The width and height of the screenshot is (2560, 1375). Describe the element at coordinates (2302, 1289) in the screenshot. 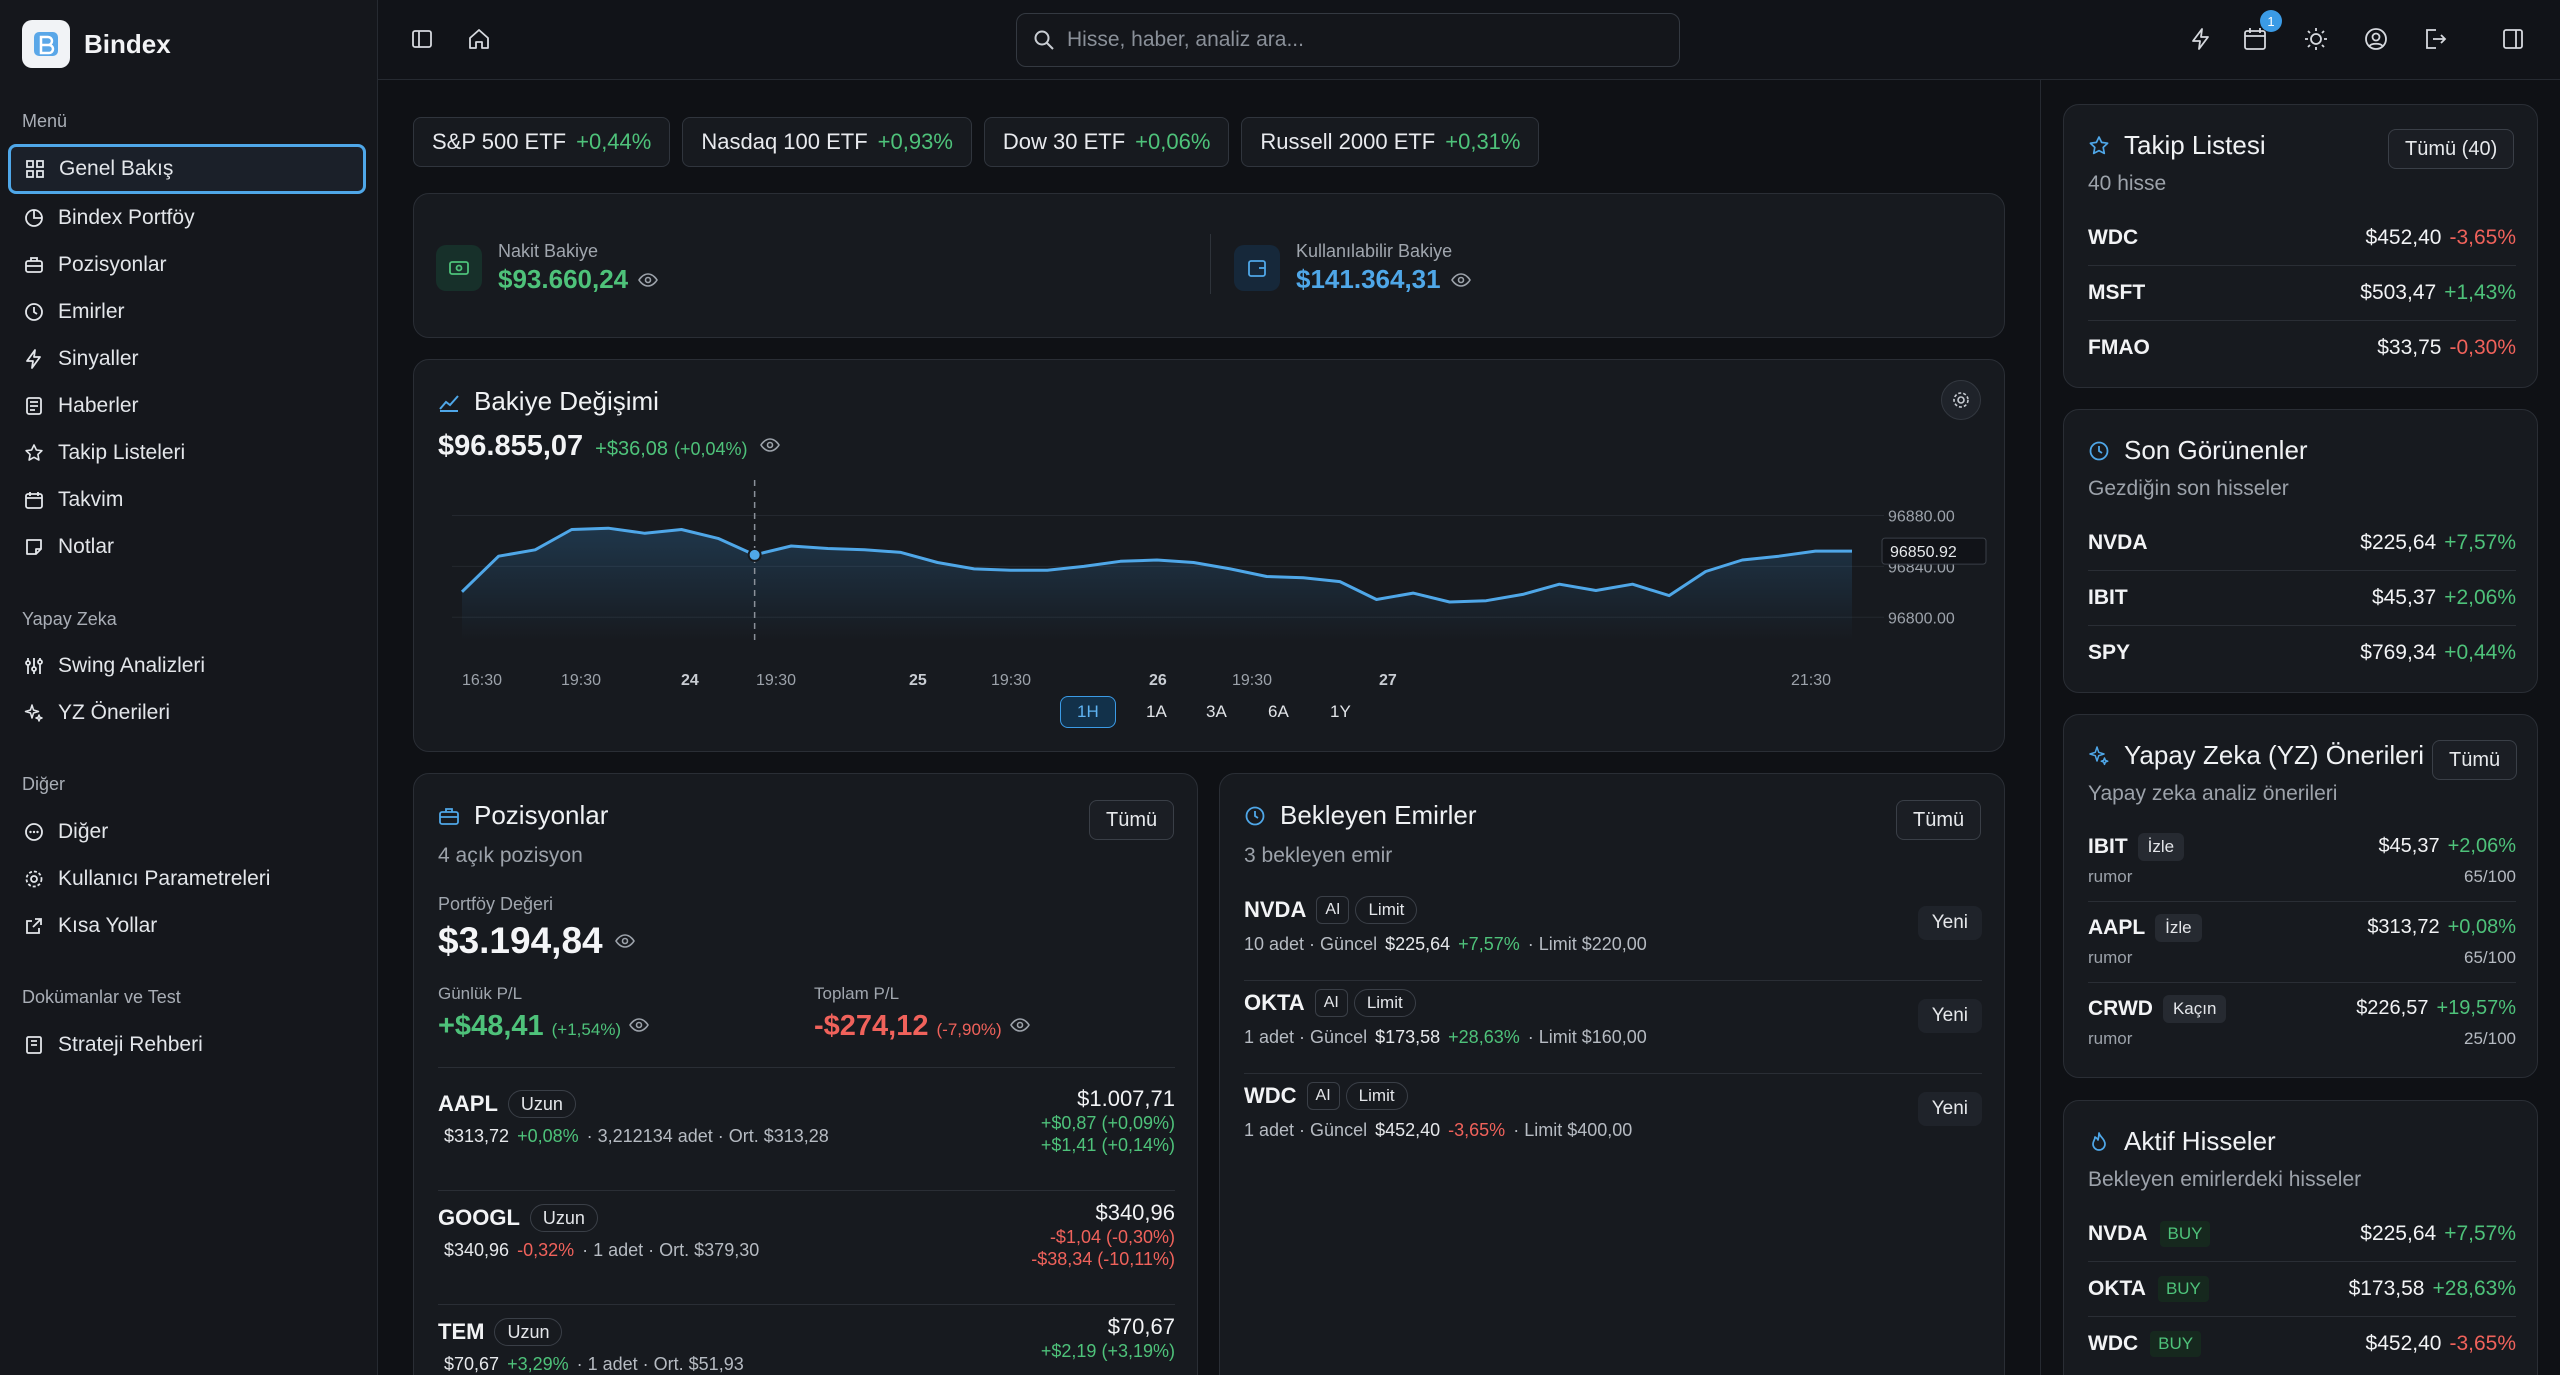

I see `stock-row: OKTA BUY $173,58 +28,63%` at that location.